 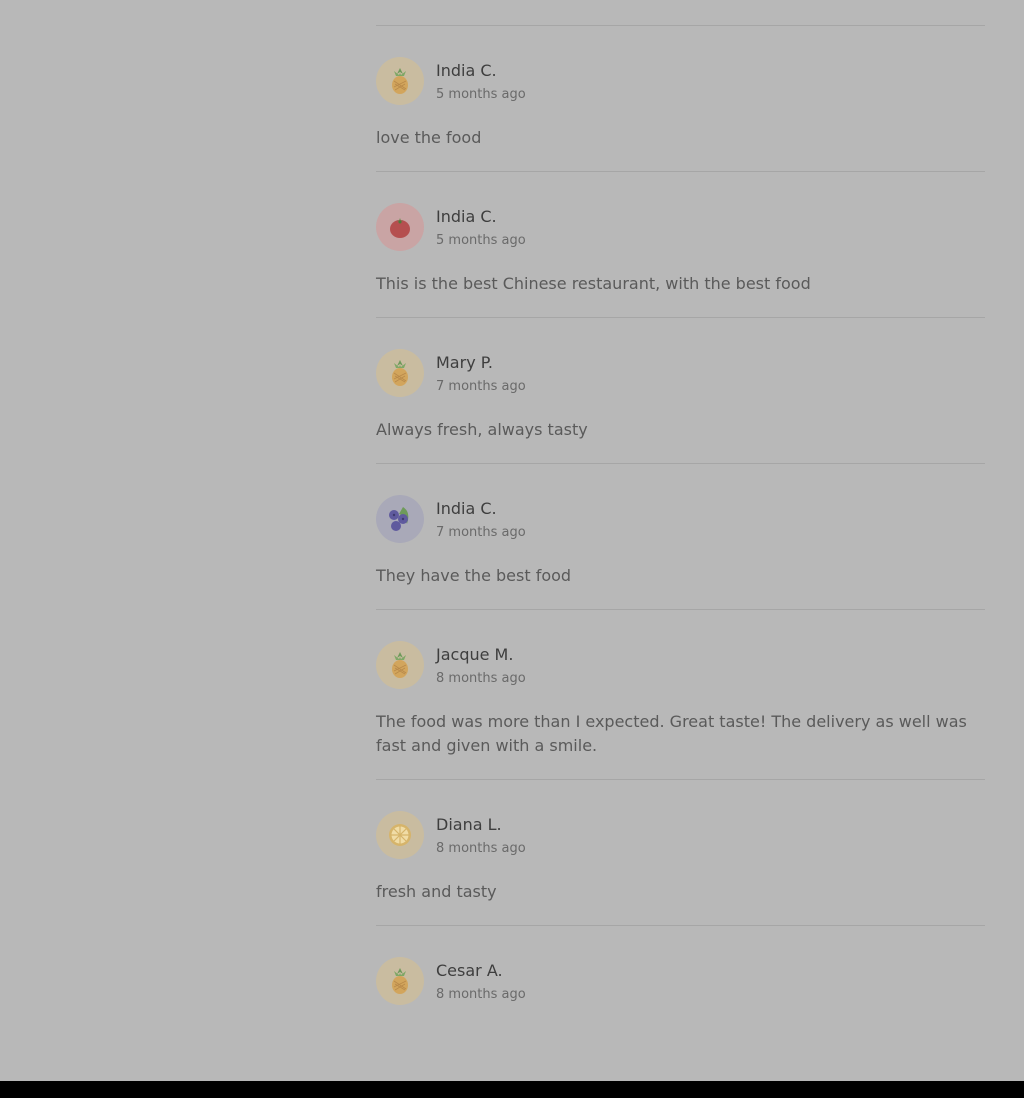 What do you see at coordinates (512, 1089) in the screenshot?
I see `bottom-bar` at bounding box center [512, 1089].